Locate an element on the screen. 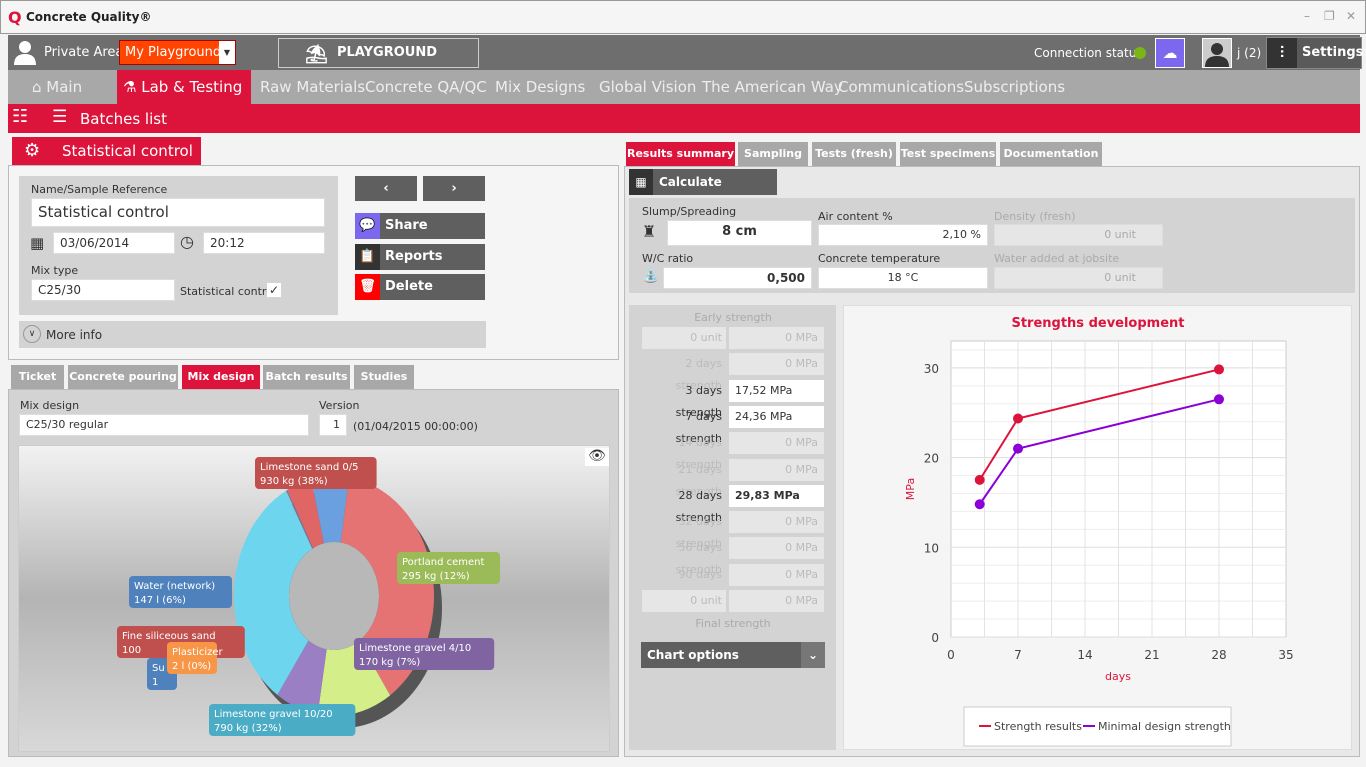  strength-value: 29,83 MPa is located at coordinates (776, 495).